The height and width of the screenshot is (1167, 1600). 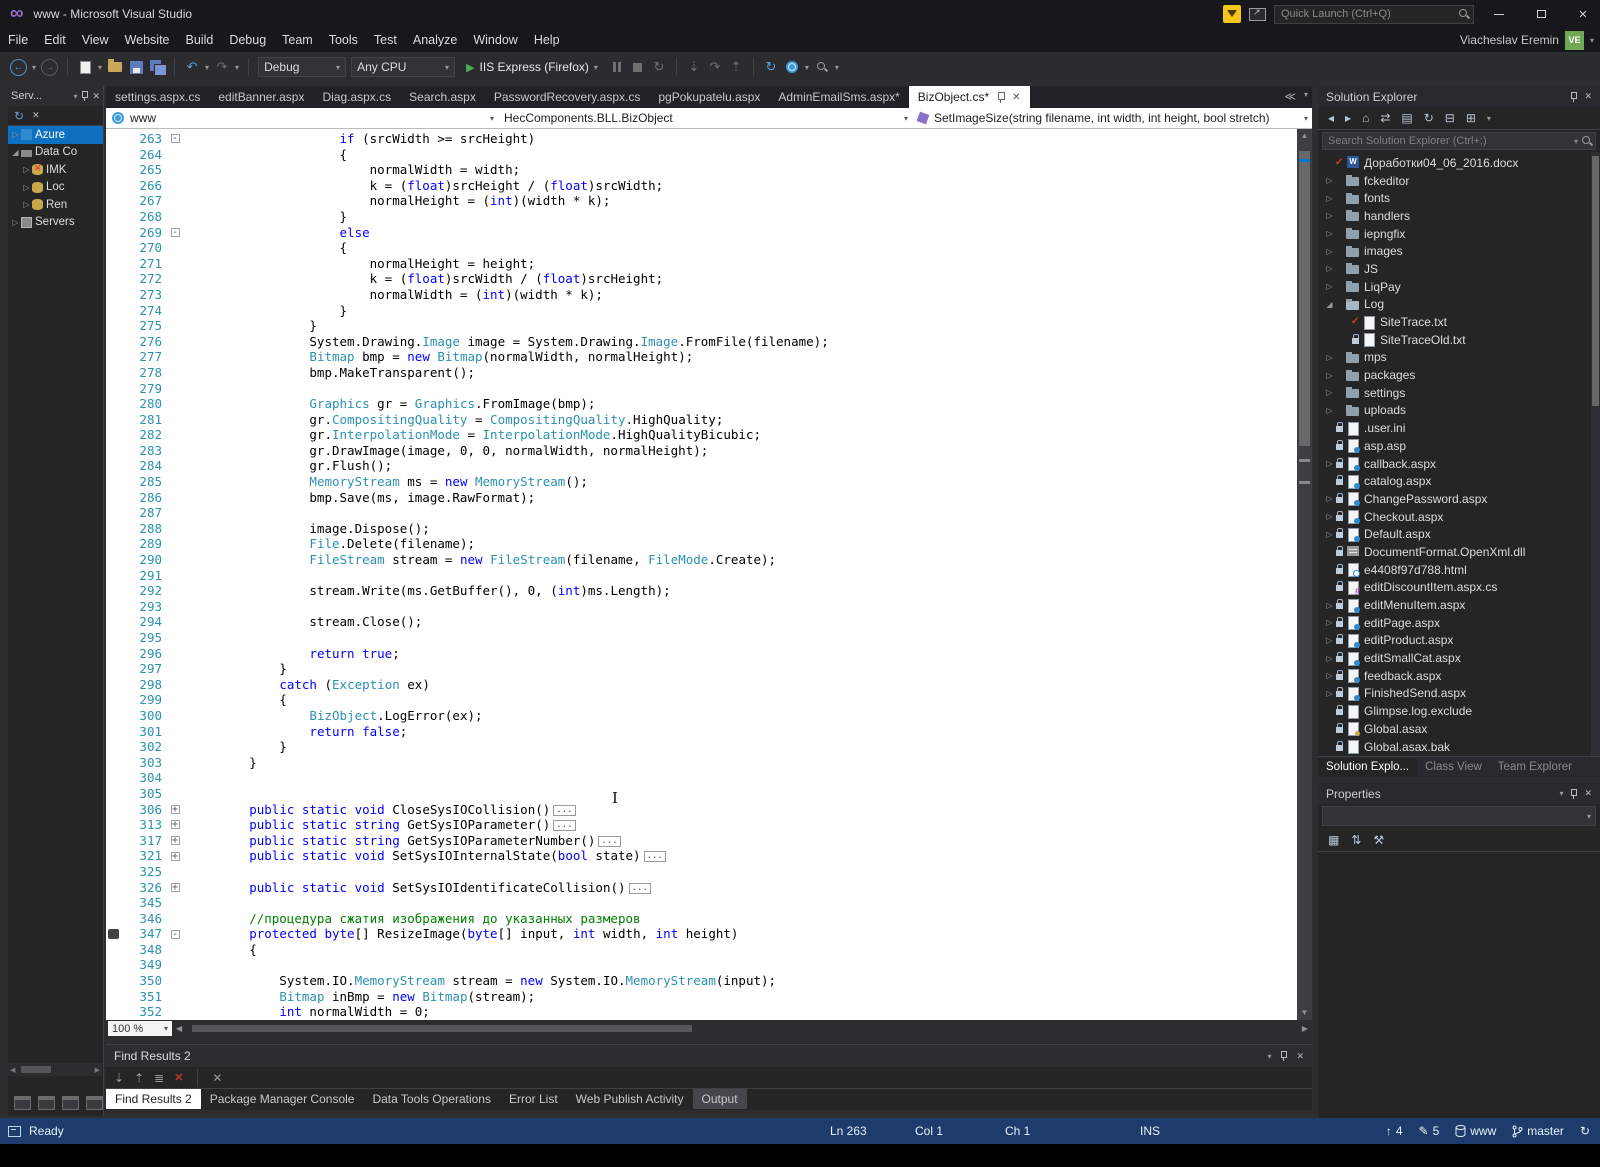 What do you see at coordinates (115, 67) in the screenshot?
I see `open-file-button` at bounding box center [115, 67].